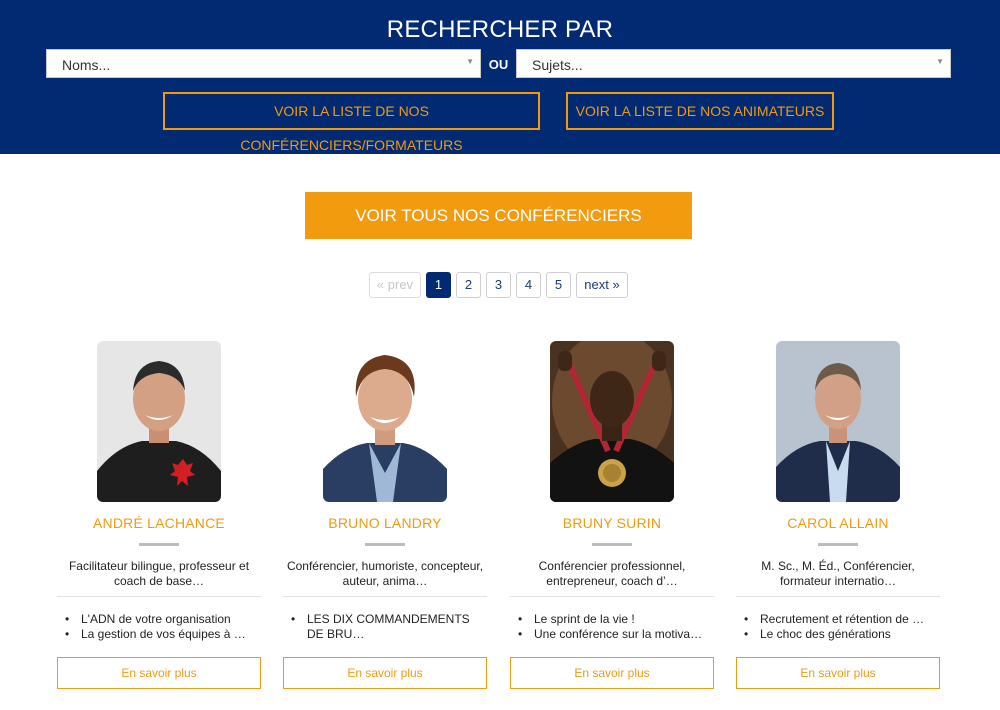  What do you see at coordinates (500, 29) in the screenshot?
I see `search-title: RECHERCHER PAR` at bounding box center [500, 29].